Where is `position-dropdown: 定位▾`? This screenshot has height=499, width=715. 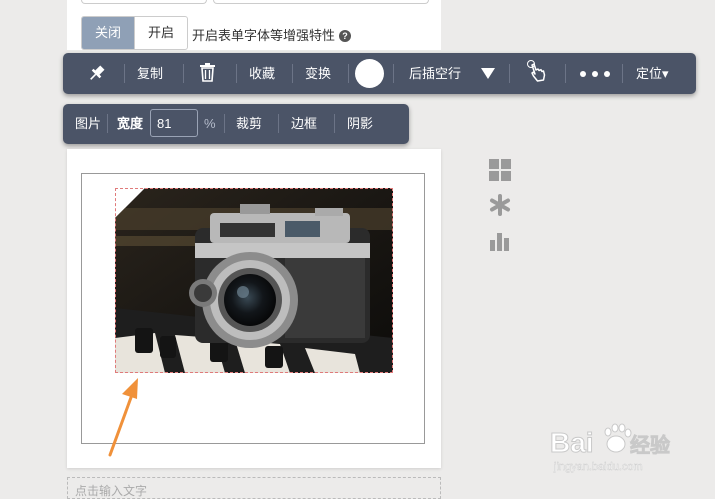
position-dropdown: 定位▾ is located at coordinates (652, 73).